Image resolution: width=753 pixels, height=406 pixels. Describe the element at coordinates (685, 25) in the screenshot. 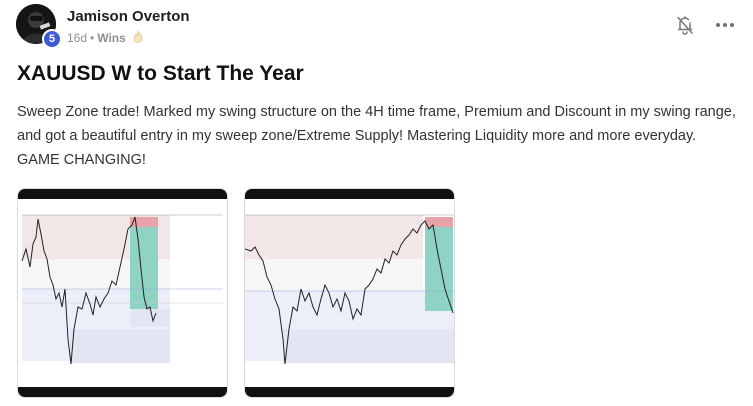

I see `bell-off-icon` at that location.